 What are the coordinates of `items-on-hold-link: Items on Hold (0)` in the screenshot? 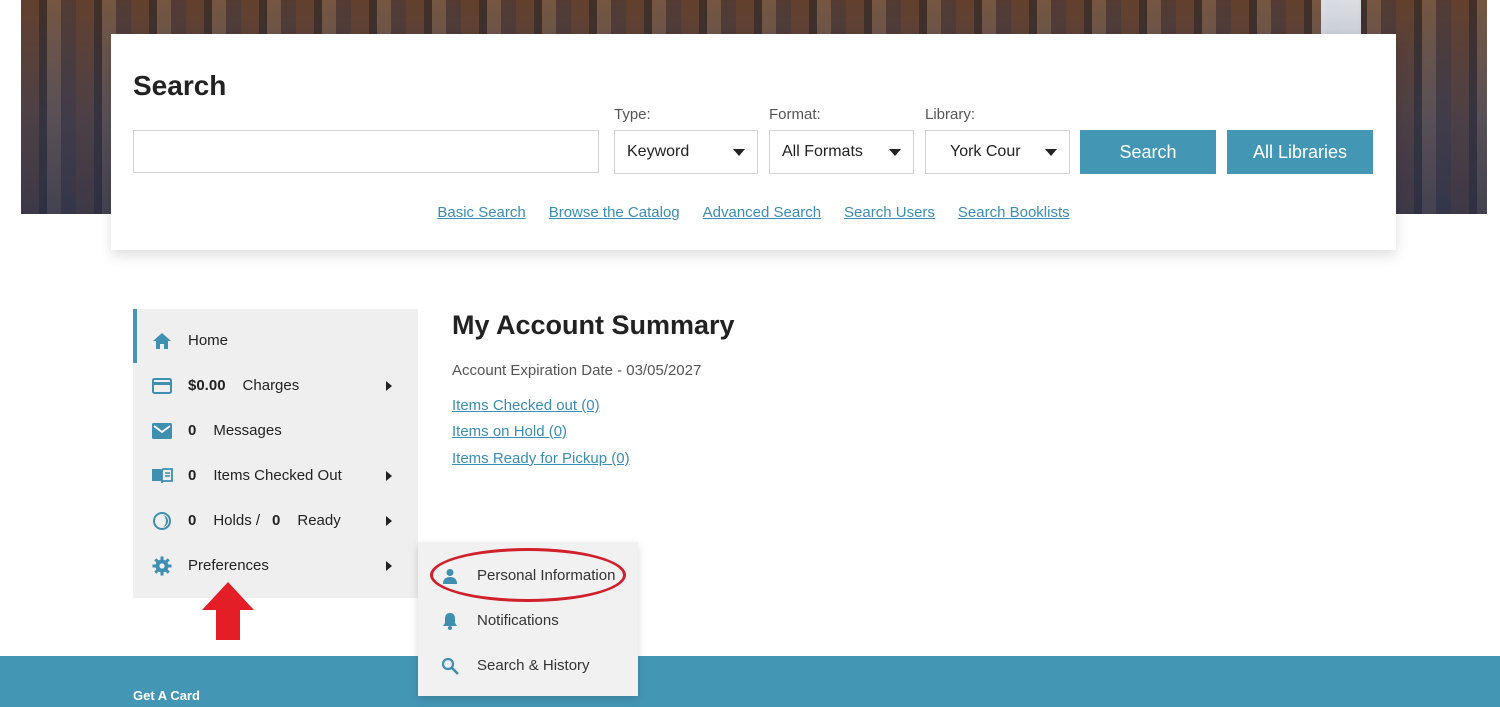 It's located at (509, 431).